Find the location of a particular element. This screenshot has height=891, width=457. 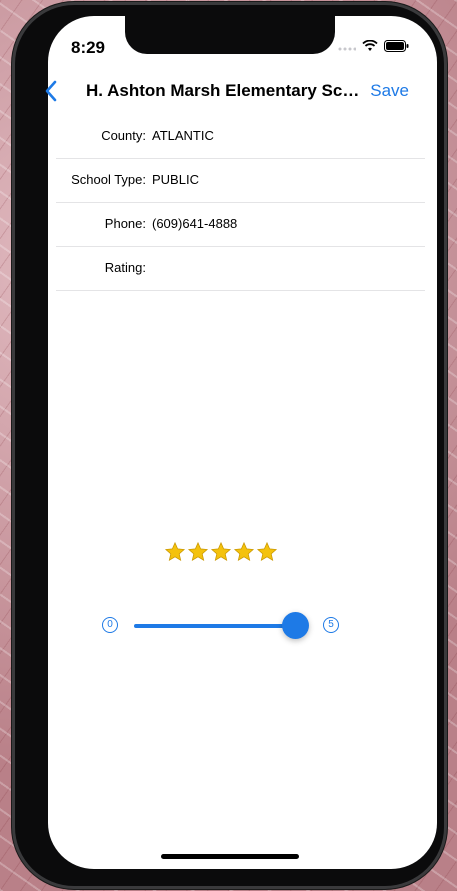

star-rating is located at coordinates (221, 552).